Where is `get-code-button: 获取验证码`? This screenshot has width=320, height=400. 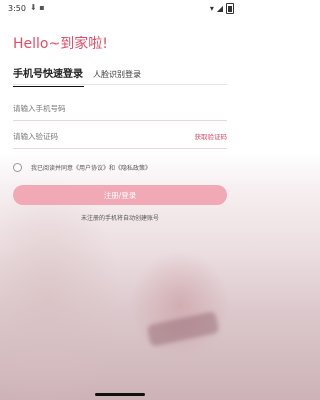
get-code-button: 获取验证码 is located at coordinates (211, 136).